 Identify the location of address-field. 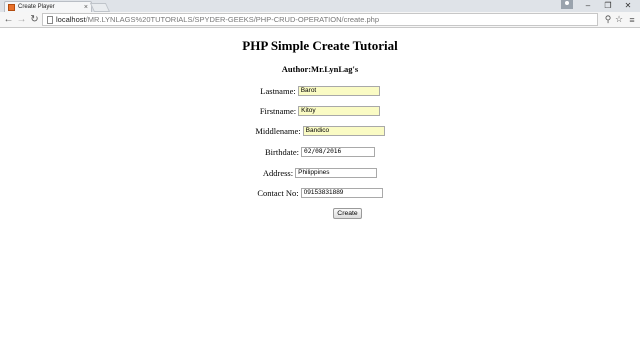
(336, 172).